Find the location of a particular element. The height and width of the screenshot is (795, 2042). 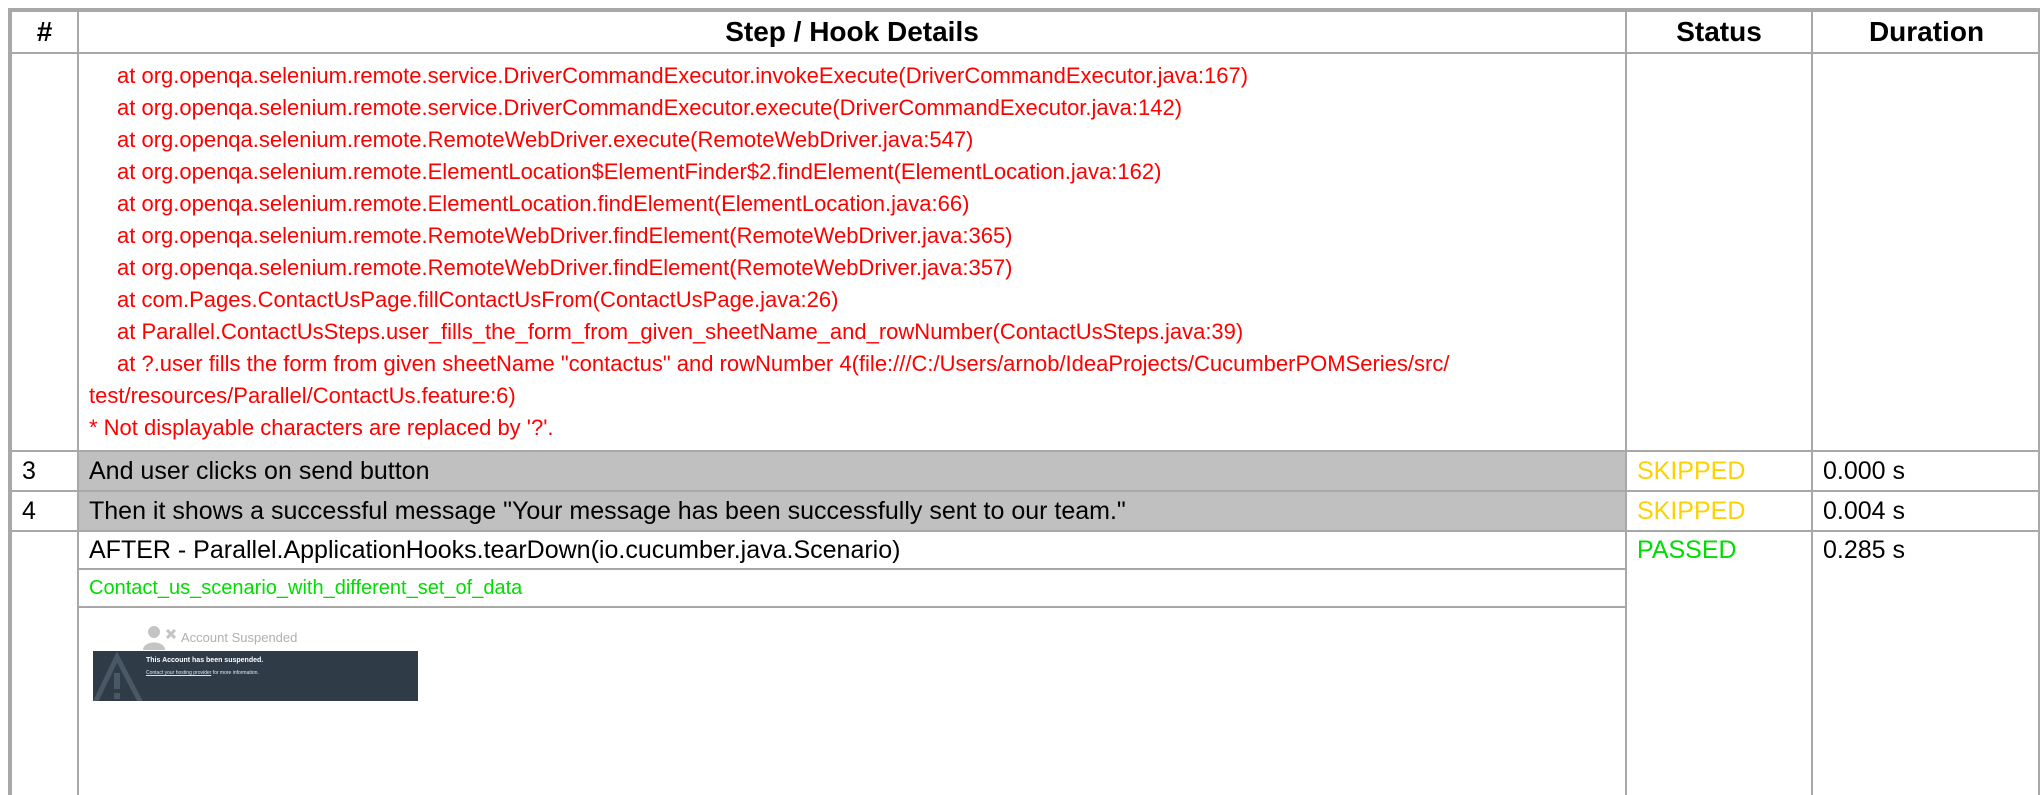

screenshot-caption: Account Suspended is located at coordinates (220, 637).